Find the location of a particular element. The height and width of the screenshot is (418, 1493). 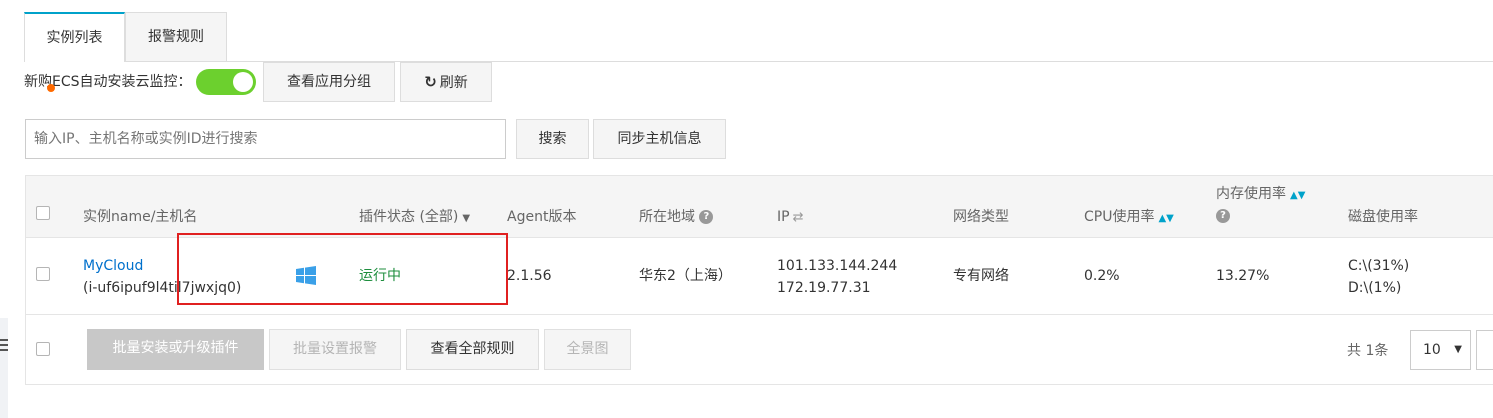

memory-value: 13.27% is located at coordinates (1243, 276).